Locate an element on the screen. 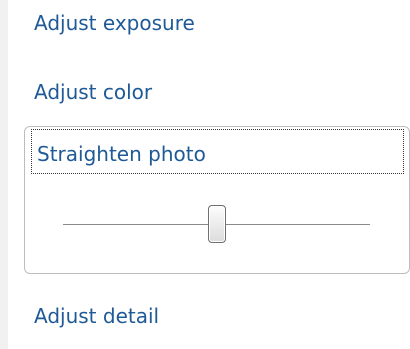 The height and width of the screenshot is (349, 410). slider-thumb is located at coordinates (216, 224).